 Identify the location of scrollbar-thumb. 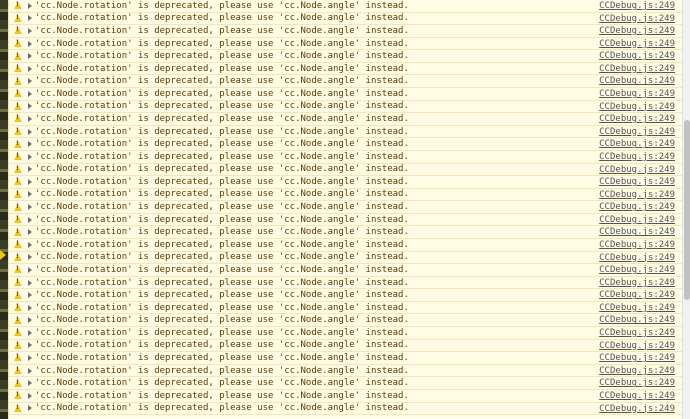
(687, 210).